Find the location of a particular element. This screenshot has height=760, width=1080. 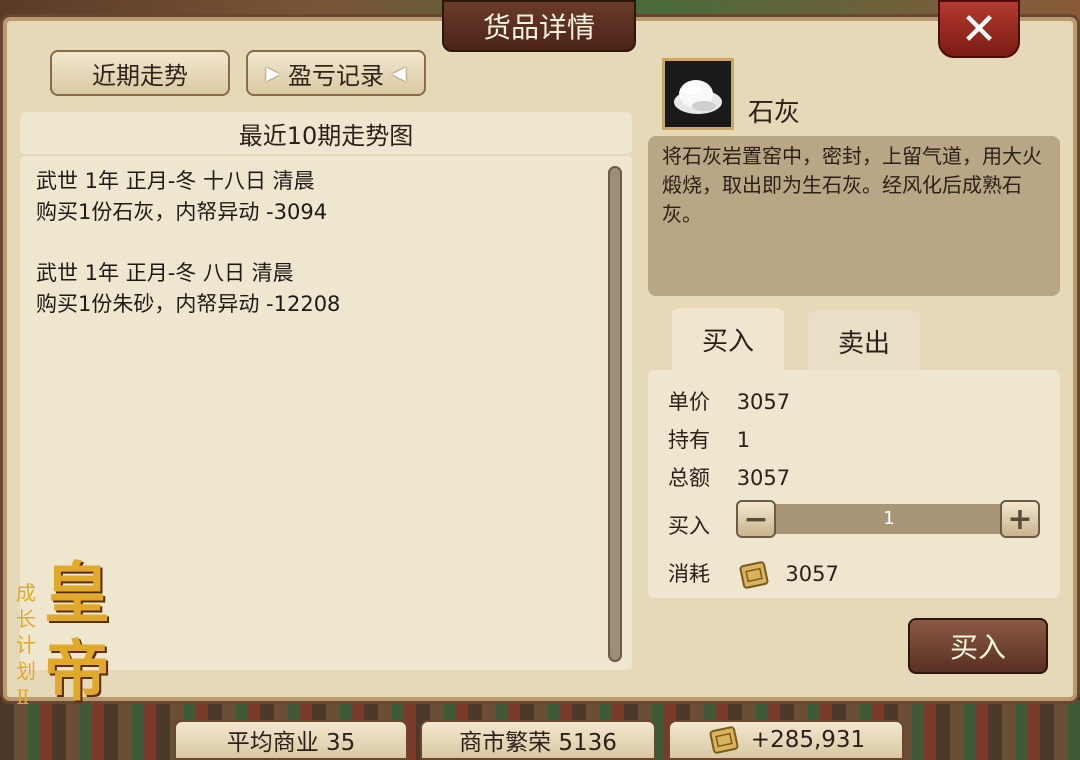

quantity-label: 买入 is located at coordinates (689, 526).